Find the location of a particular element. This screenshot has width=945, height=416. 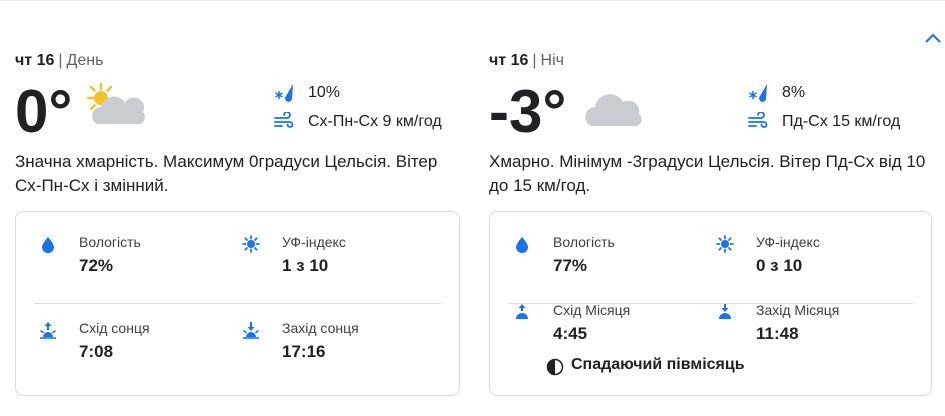

sunrise-value: 7:08 is located at coordinates (96, 351).